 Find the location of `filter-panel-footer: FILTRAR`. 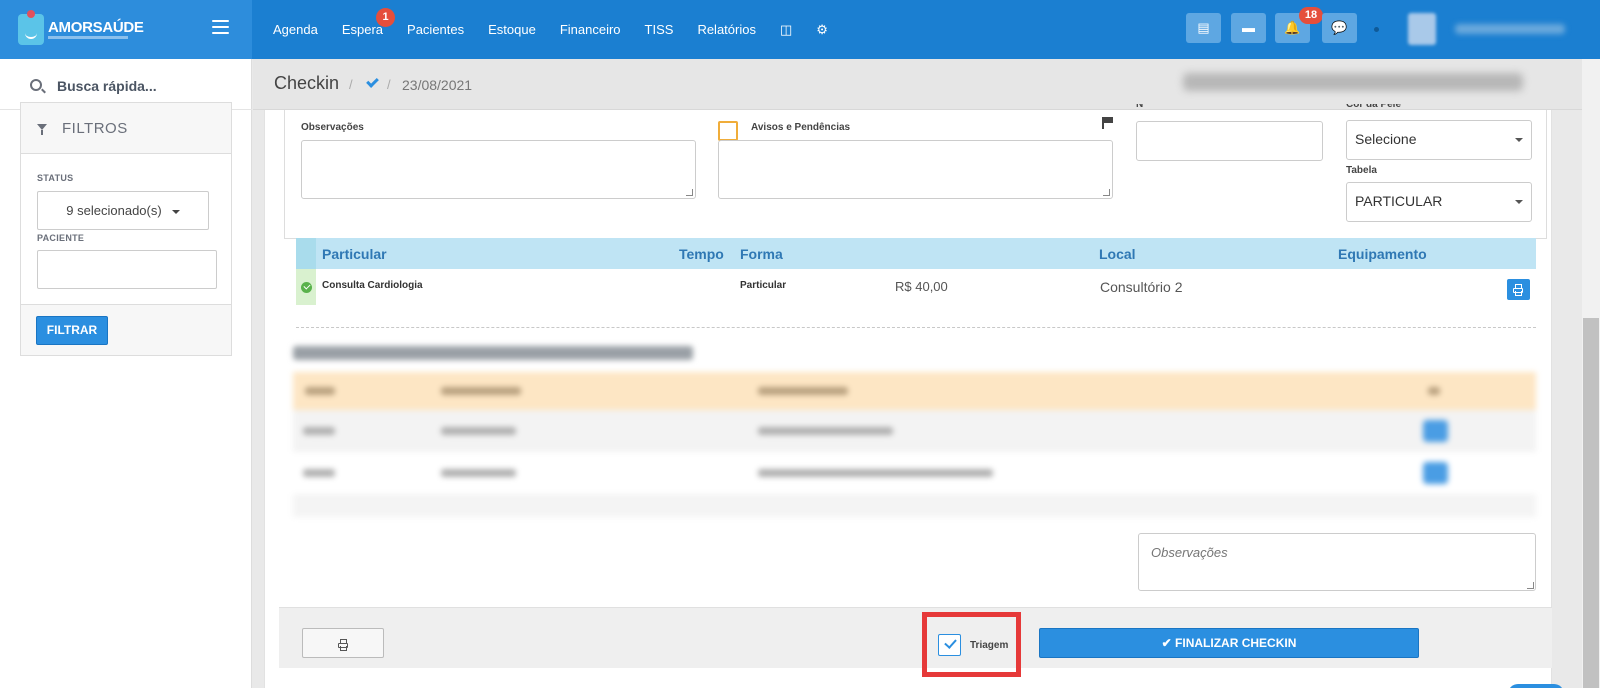

filter-panel-footer: FILTRAR is located at coordinates (126, 329).